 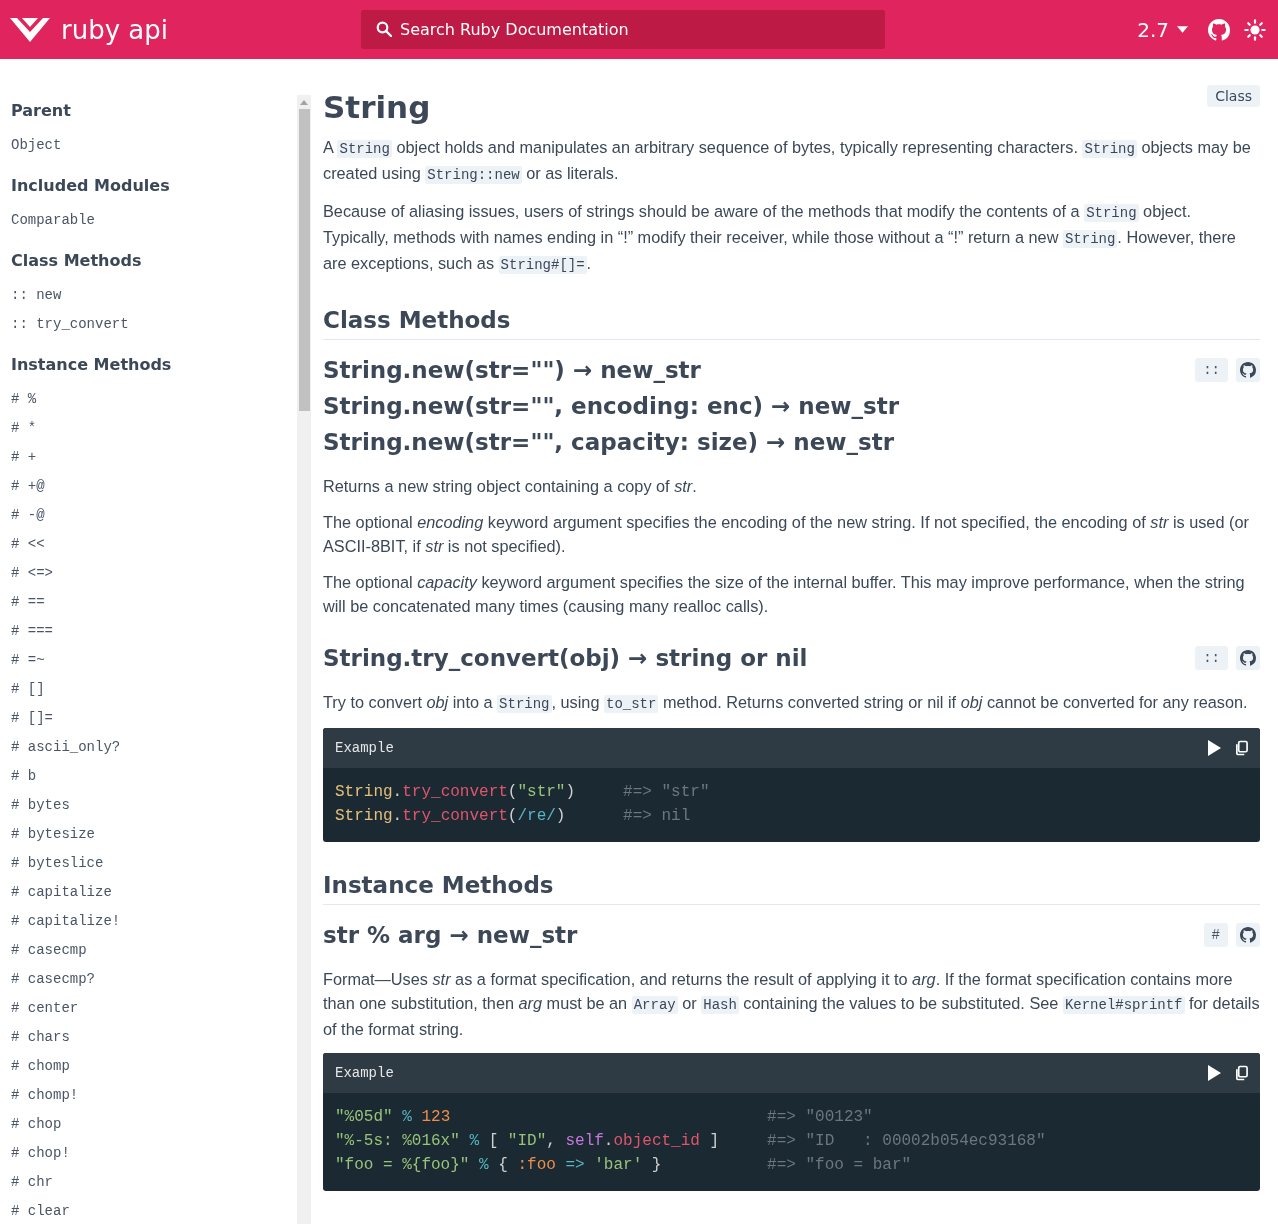 I want to click on search-field: Search Ruby Documentation, so click(x=623, y=29).